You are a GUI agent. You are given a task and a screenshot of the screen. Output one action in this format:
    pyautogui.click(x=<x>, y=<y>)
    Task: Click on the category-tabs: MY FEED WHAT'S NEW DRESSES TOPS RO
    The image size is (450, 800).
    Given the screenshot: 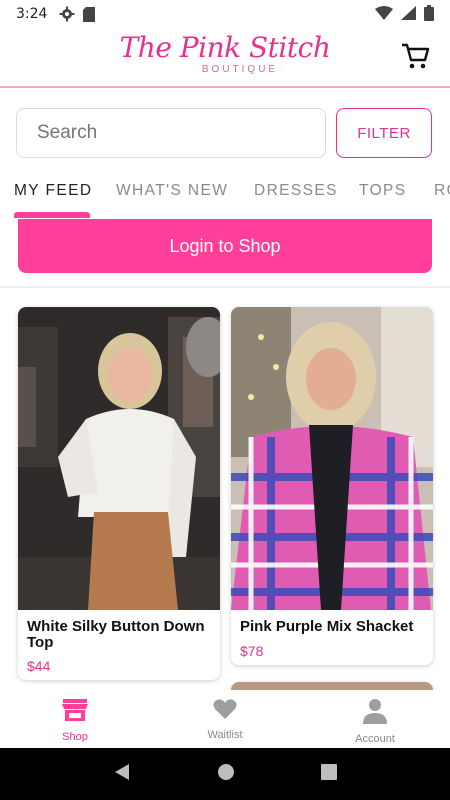 What is the action you would take?
    pyautogui.click(x=225, y=198)
    